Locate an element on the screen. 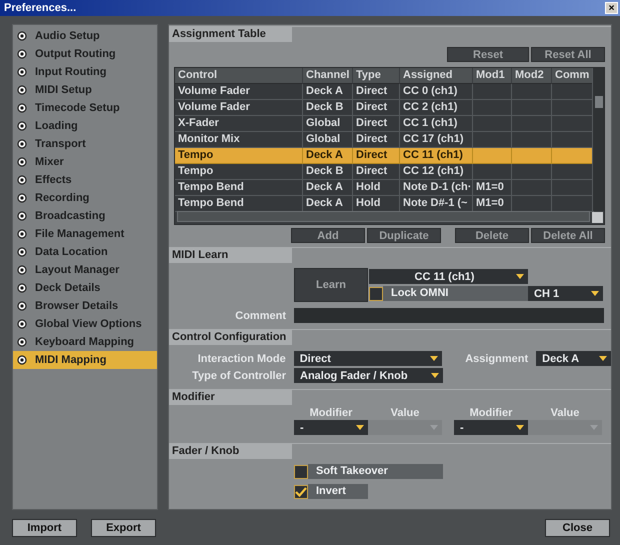 The width and height of the screenshot is (620, 545). table-cell: CC 0 (ch1) is located at coordinates (436, 92).